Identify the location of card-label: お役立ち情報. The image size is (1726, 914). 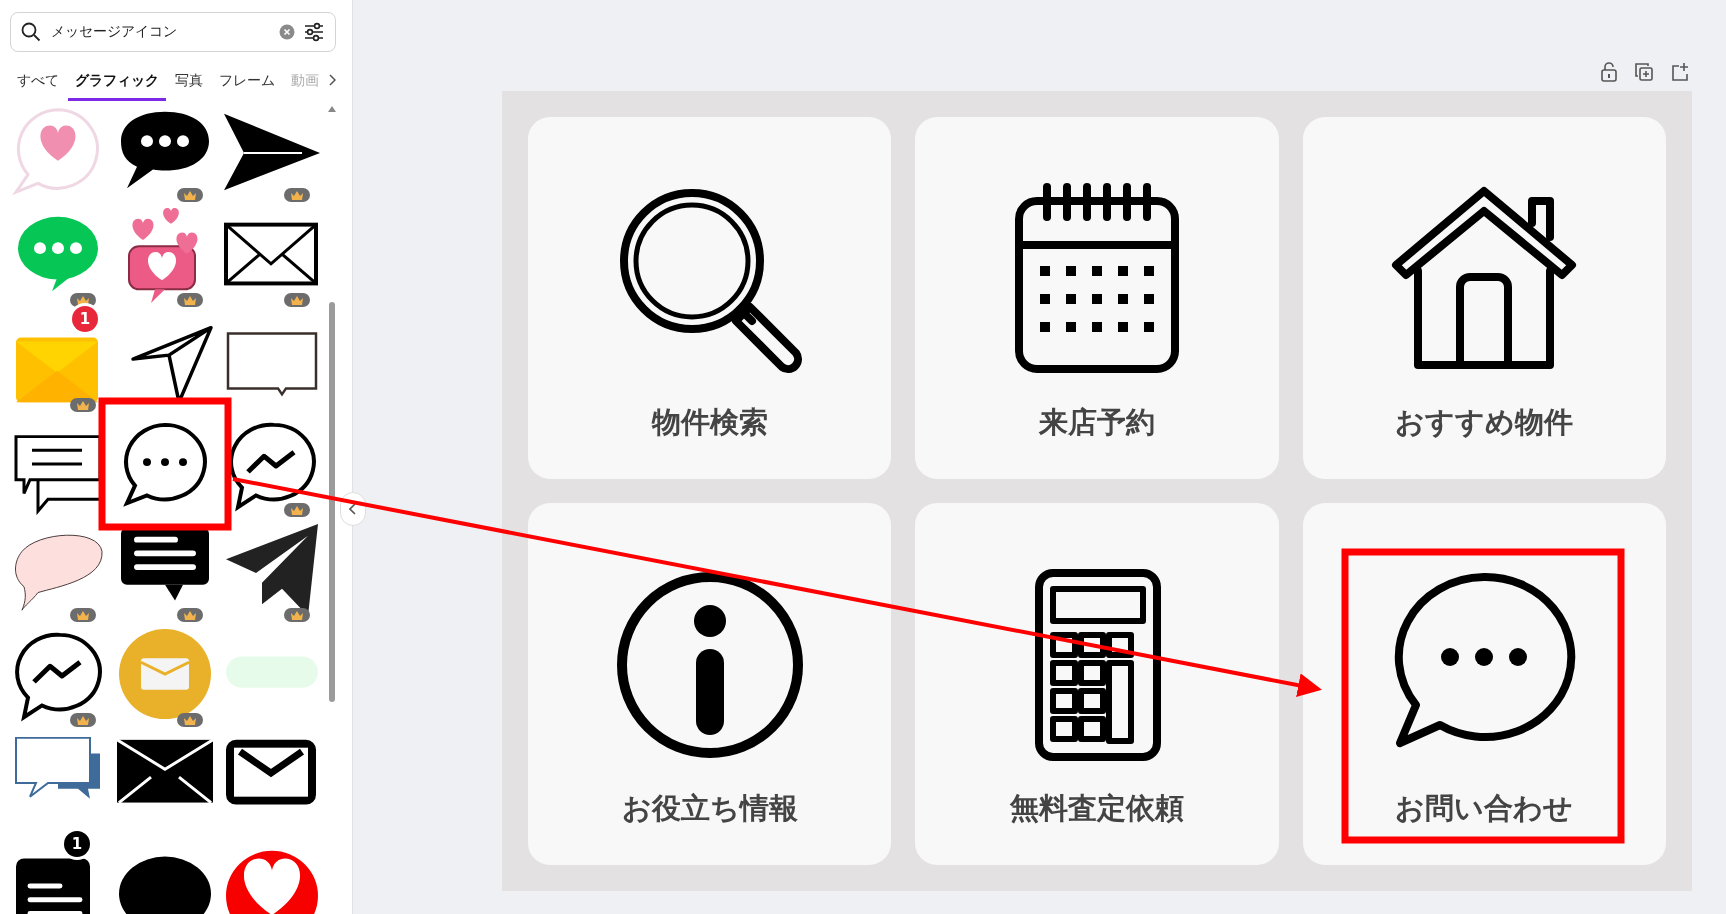
(709, 808).